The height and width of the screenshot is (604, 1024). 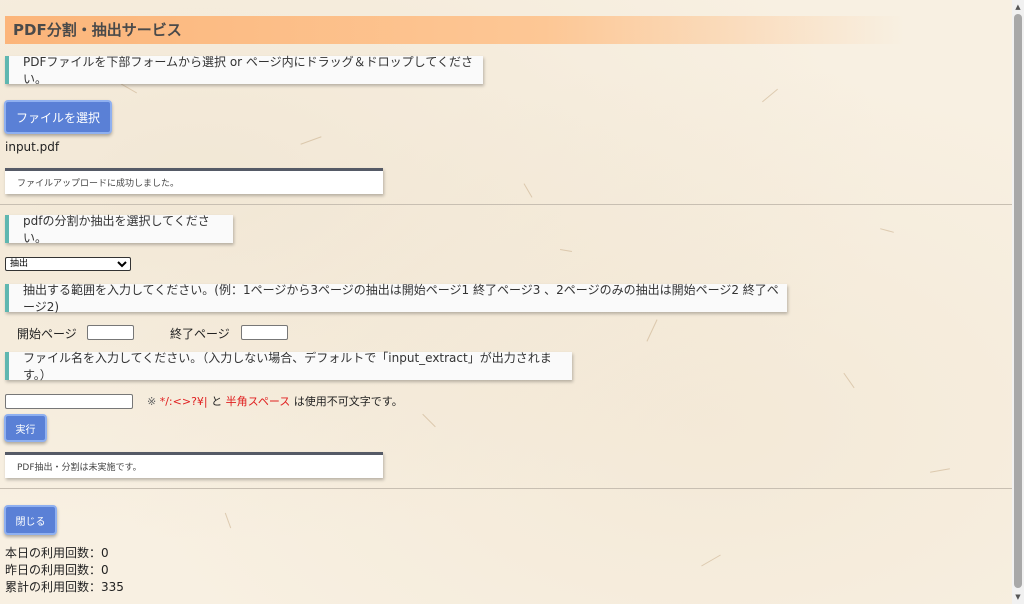 I want to click on usage-yesterday-label: 昨日の利用回数：, so click(x=53, y=570).